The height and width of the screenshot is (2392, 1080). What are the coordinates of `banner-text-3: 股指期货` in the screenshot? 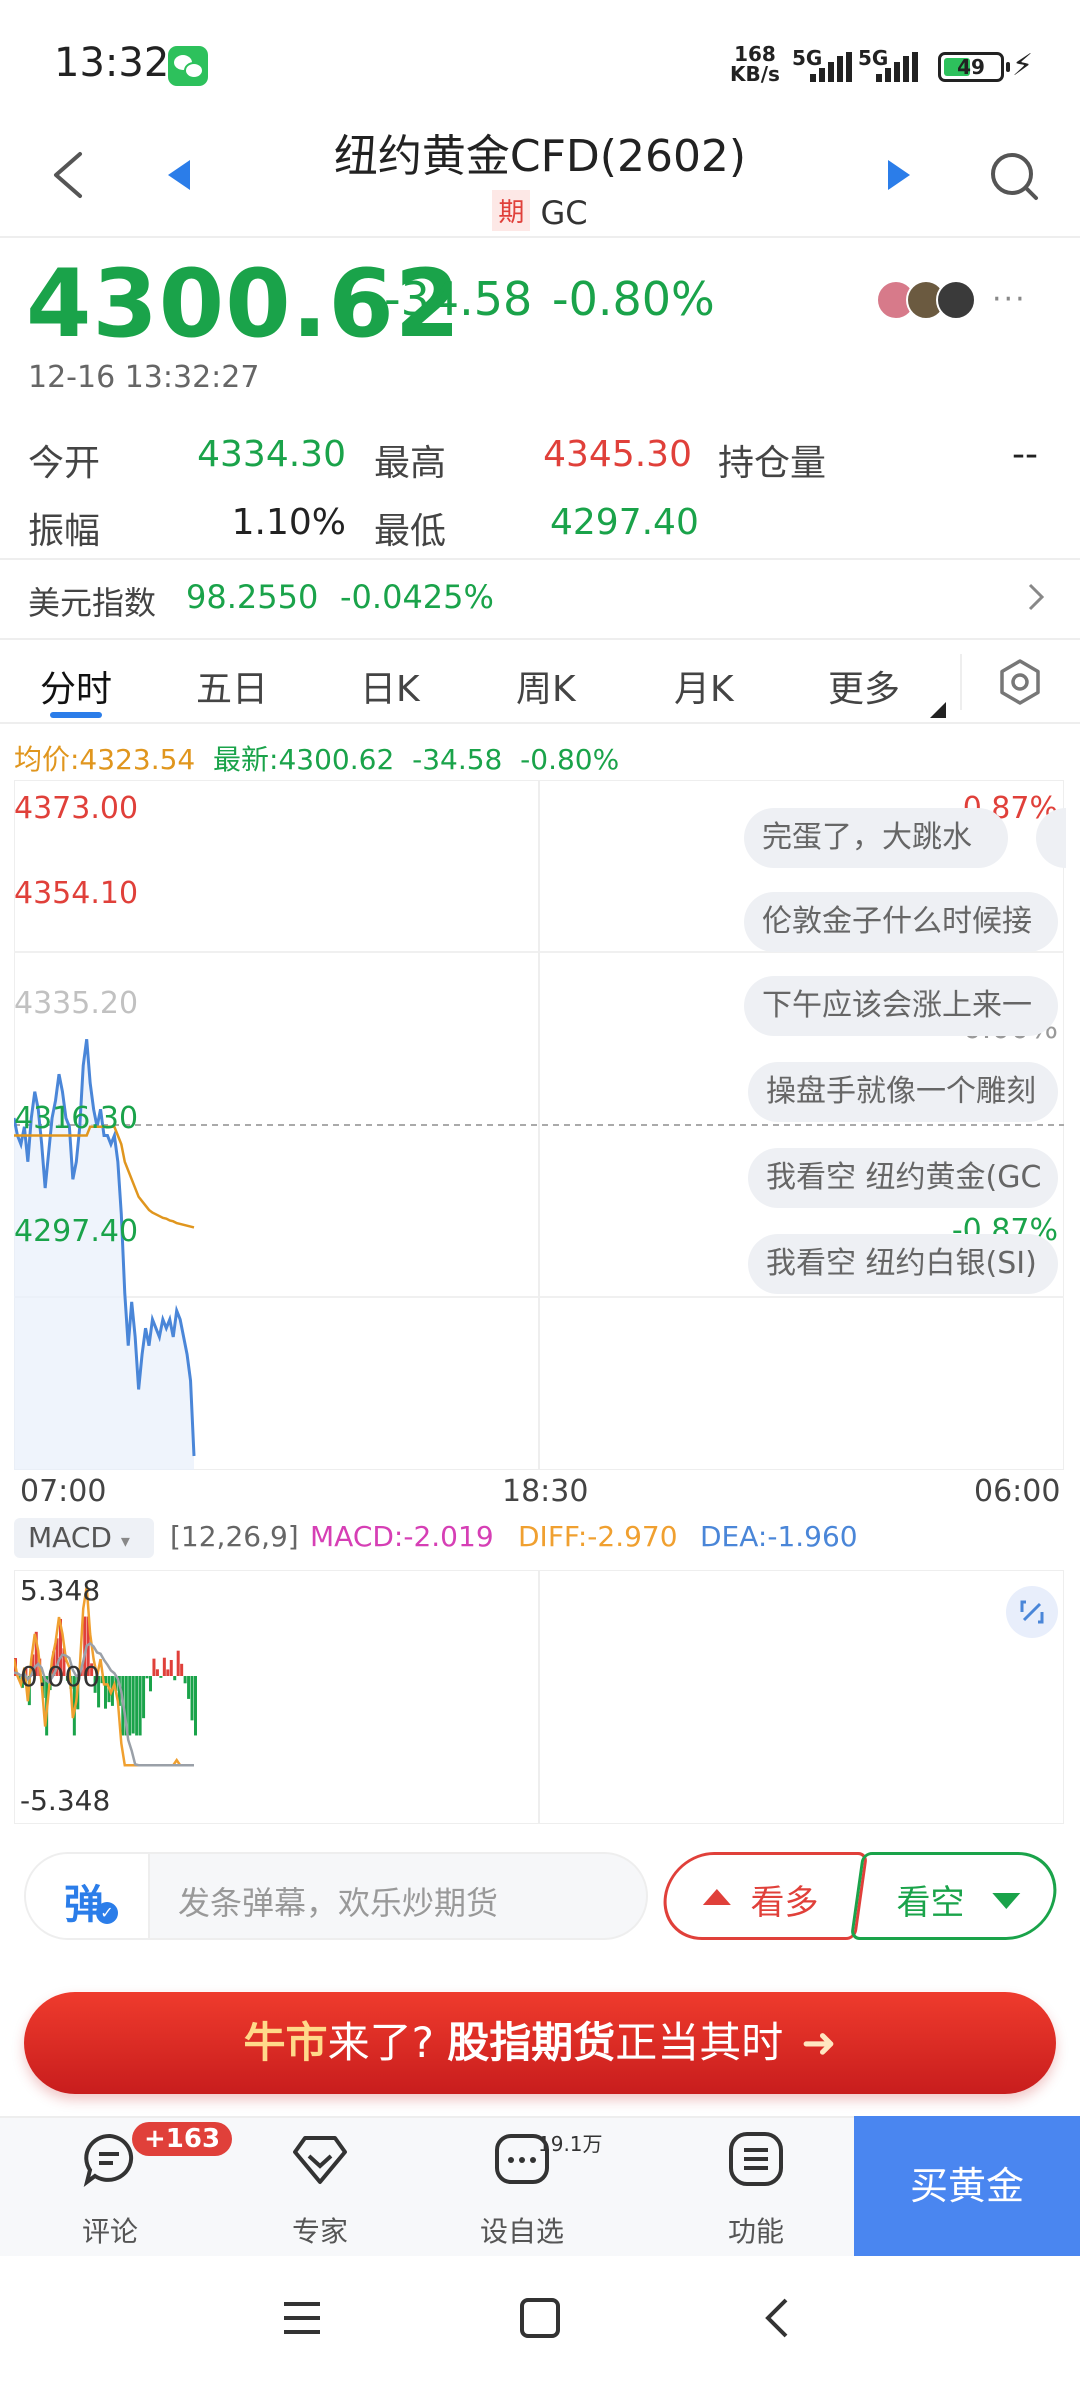 It's located at (531, 2042).